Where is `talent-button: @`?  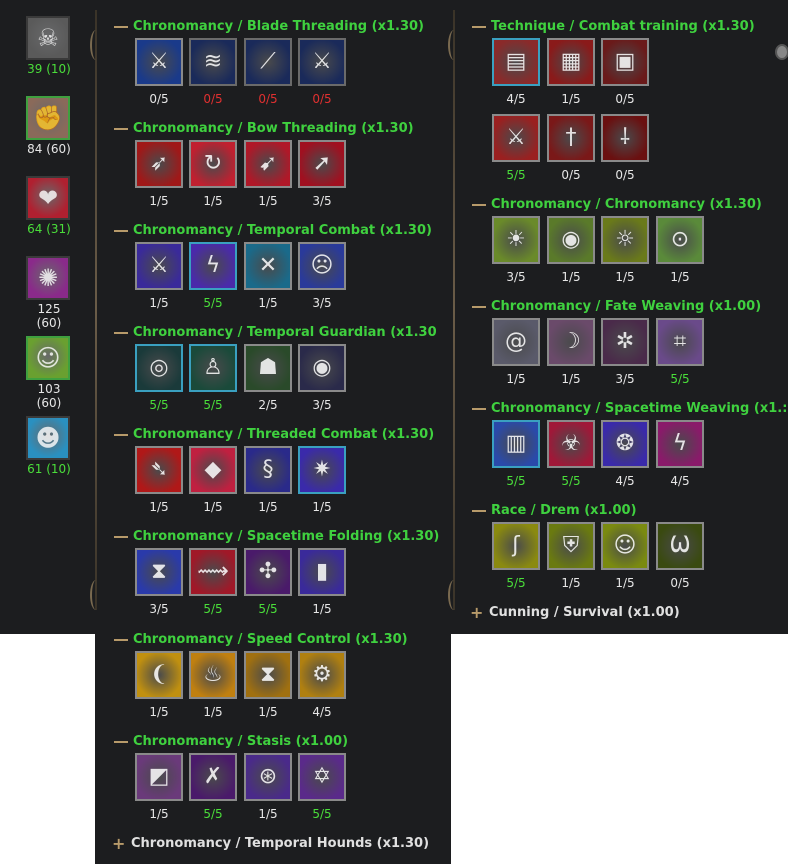 talent-button: @ is located at coordinates (516, 342).